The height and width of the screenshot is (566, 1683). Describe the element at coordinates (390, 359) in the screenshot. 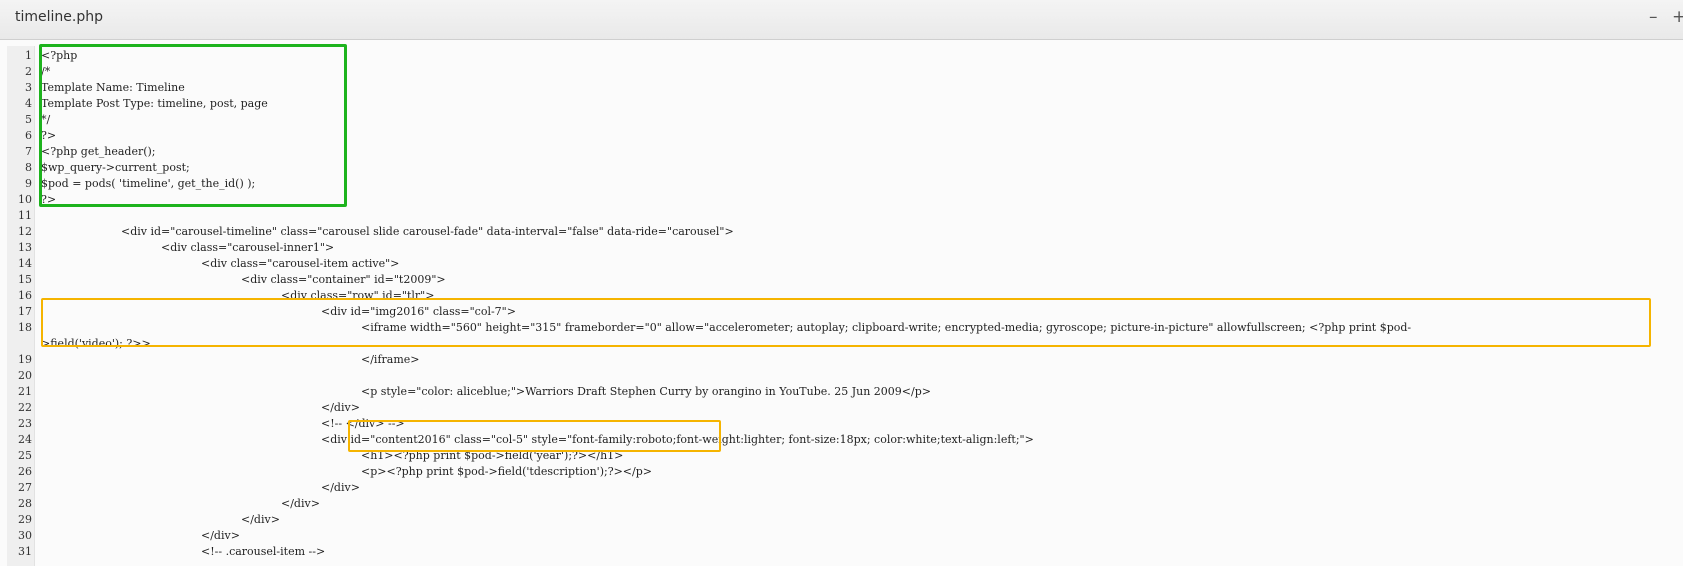

I see `code-text: </iframe>` at that location.